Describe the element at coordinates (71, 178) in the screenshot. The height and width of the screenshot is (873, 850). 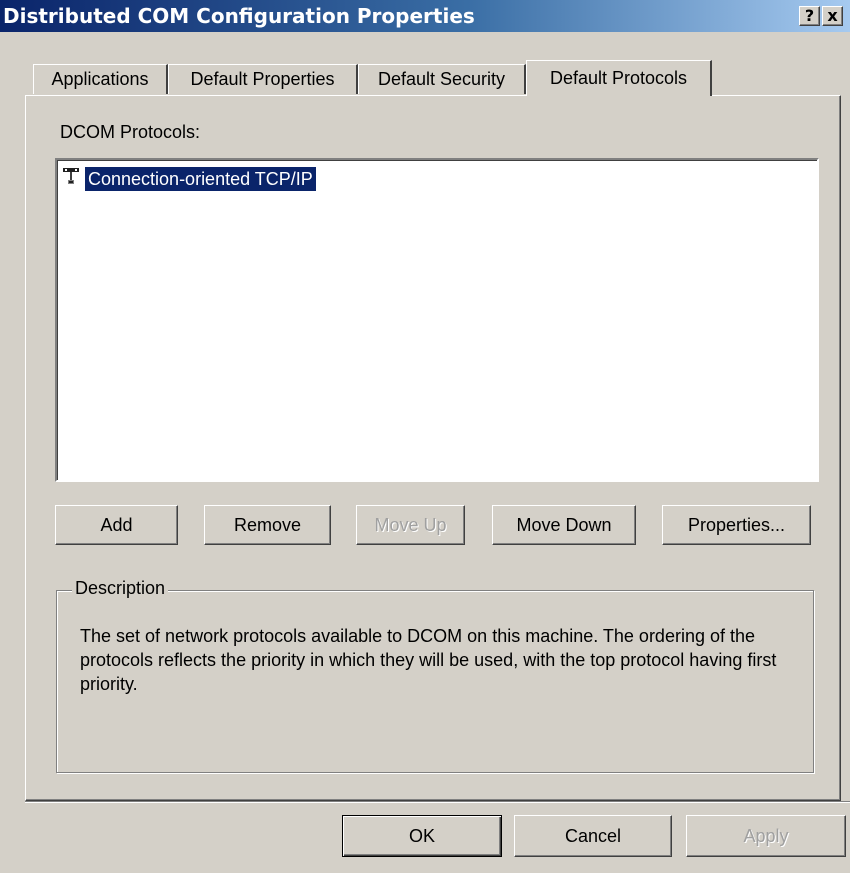
I see `network-protocol-icon` at that location.